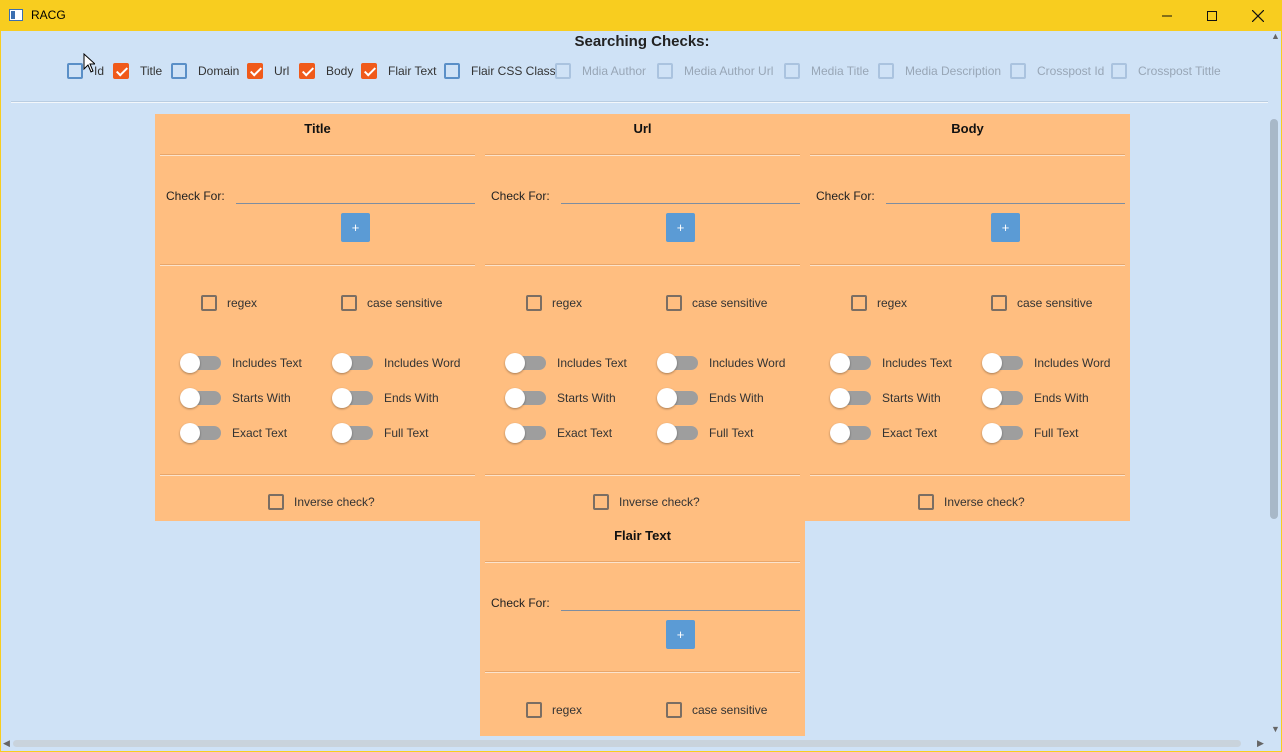 The height and width of the screenshot is (752, 1282). Describe the element at coordinates (195, 196) in the screenshot. I see `check-for-label: Check For:` at that location.